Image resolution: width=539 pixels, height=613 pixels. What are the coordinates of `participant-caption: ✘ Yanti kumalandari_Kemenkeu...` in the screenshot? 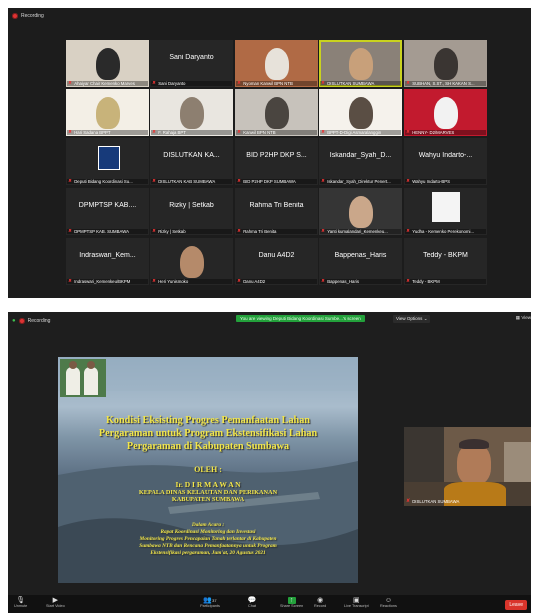 It's located at (360, 231).